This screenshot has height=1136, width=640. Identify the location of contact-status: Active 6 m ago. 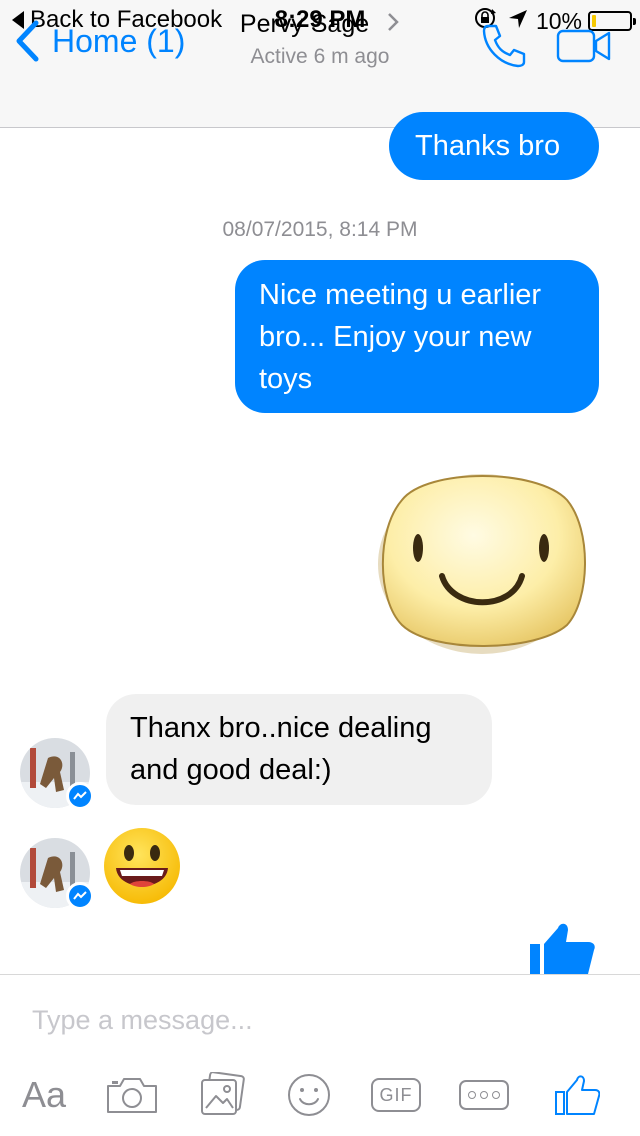
(320, 56).